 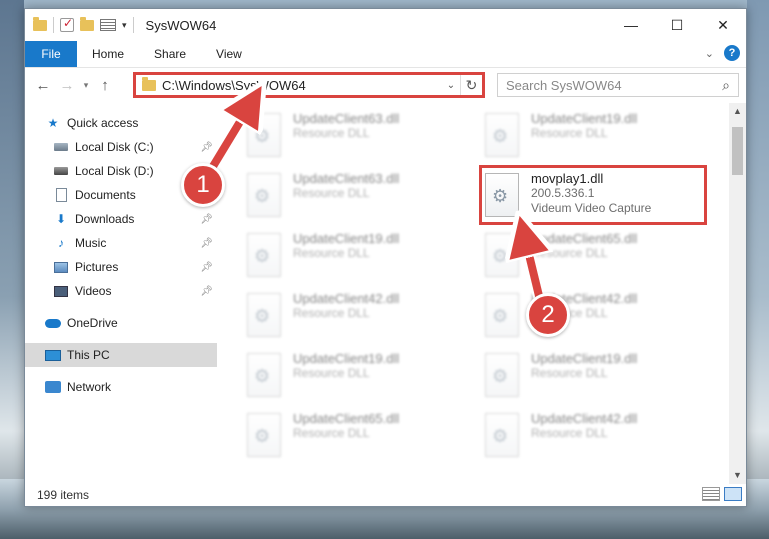 What do you see at coordinates (51, 54) in the screenshot?
I see `tab-file: File` at bounding box center [51, 54].